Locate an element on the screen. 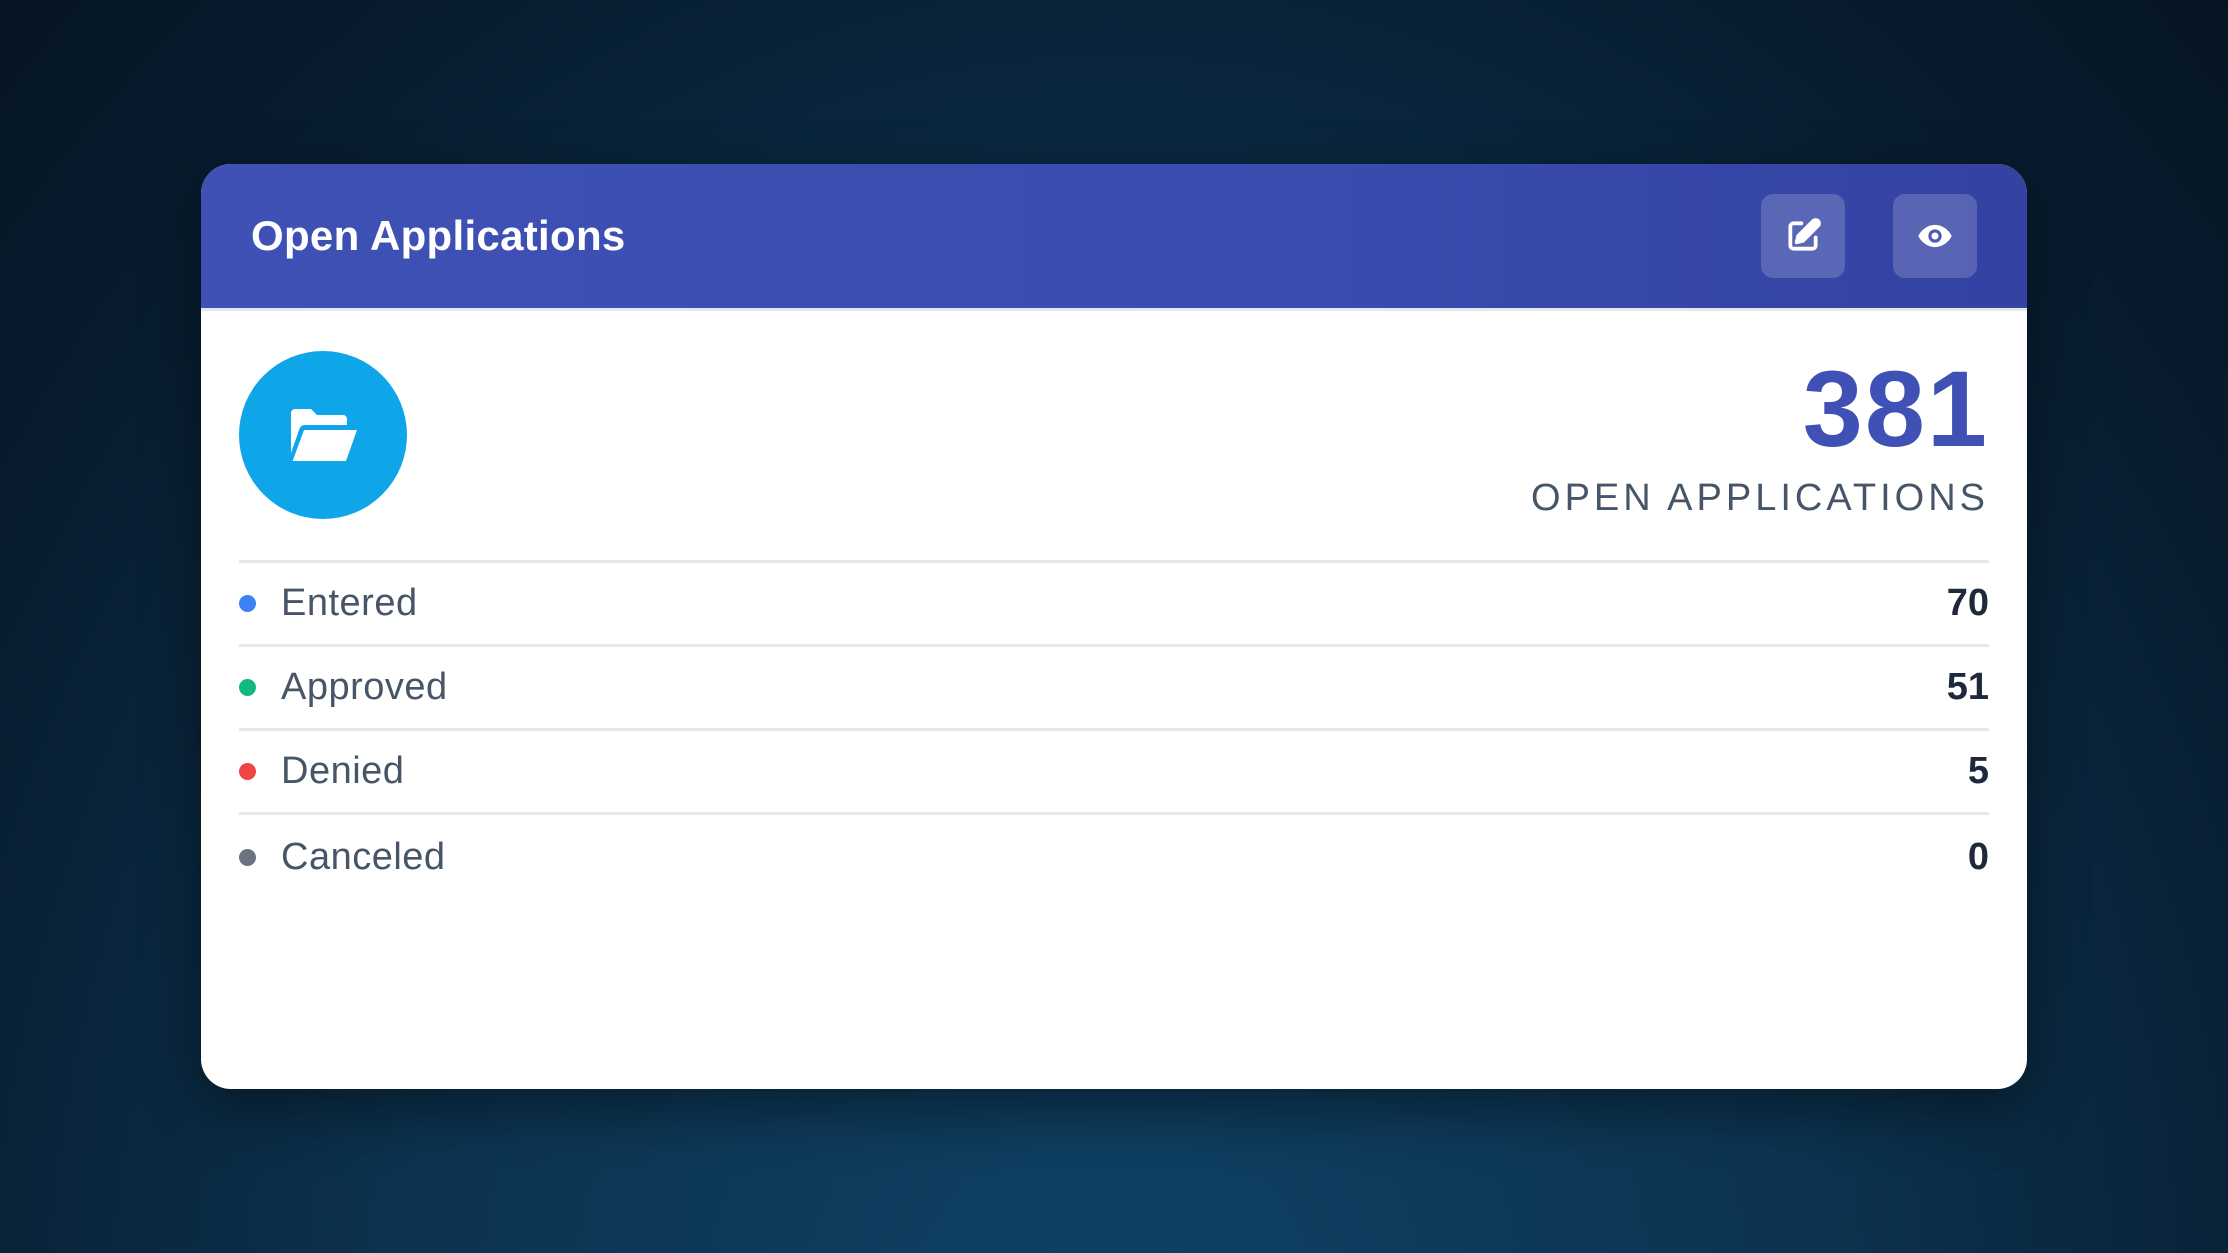  status-count: 5 is located at coordinates (1978, 771).